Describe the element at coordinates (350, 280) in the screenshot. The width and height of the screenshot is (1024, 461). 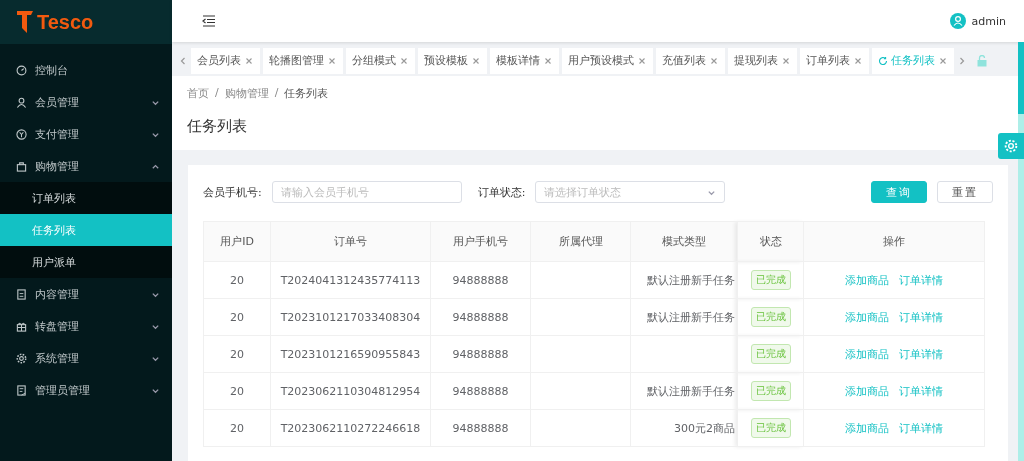
I see `table-cell: T2024041312435774113` at that location.